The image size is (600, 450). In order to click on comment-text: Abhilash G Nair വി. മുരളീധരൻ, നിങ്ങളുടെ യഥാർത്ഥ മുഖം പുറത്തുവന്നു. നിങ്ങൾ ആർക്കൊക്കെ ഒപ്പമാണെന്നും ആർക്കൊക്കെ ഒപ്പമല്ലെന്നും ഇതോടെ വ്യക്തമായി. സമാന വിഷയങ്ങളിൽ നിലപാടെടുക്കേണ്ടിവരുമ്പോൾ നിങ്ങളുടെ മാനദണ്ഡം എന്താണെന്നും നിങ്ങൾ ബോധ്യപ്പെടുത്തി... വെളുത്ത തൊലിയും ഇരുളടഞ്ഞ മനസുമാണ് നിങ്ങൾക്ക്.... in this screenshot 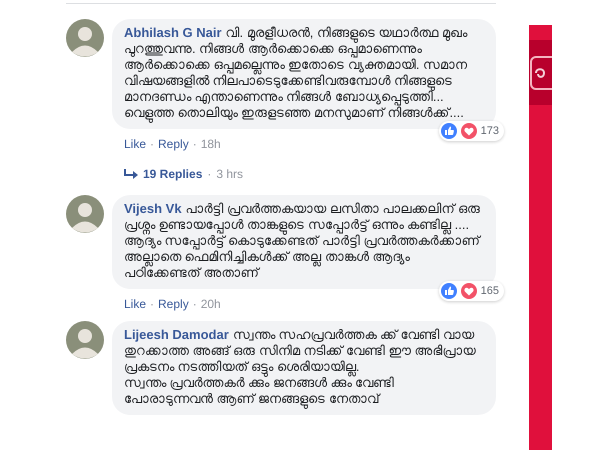, I will do `click(304, 73)`.